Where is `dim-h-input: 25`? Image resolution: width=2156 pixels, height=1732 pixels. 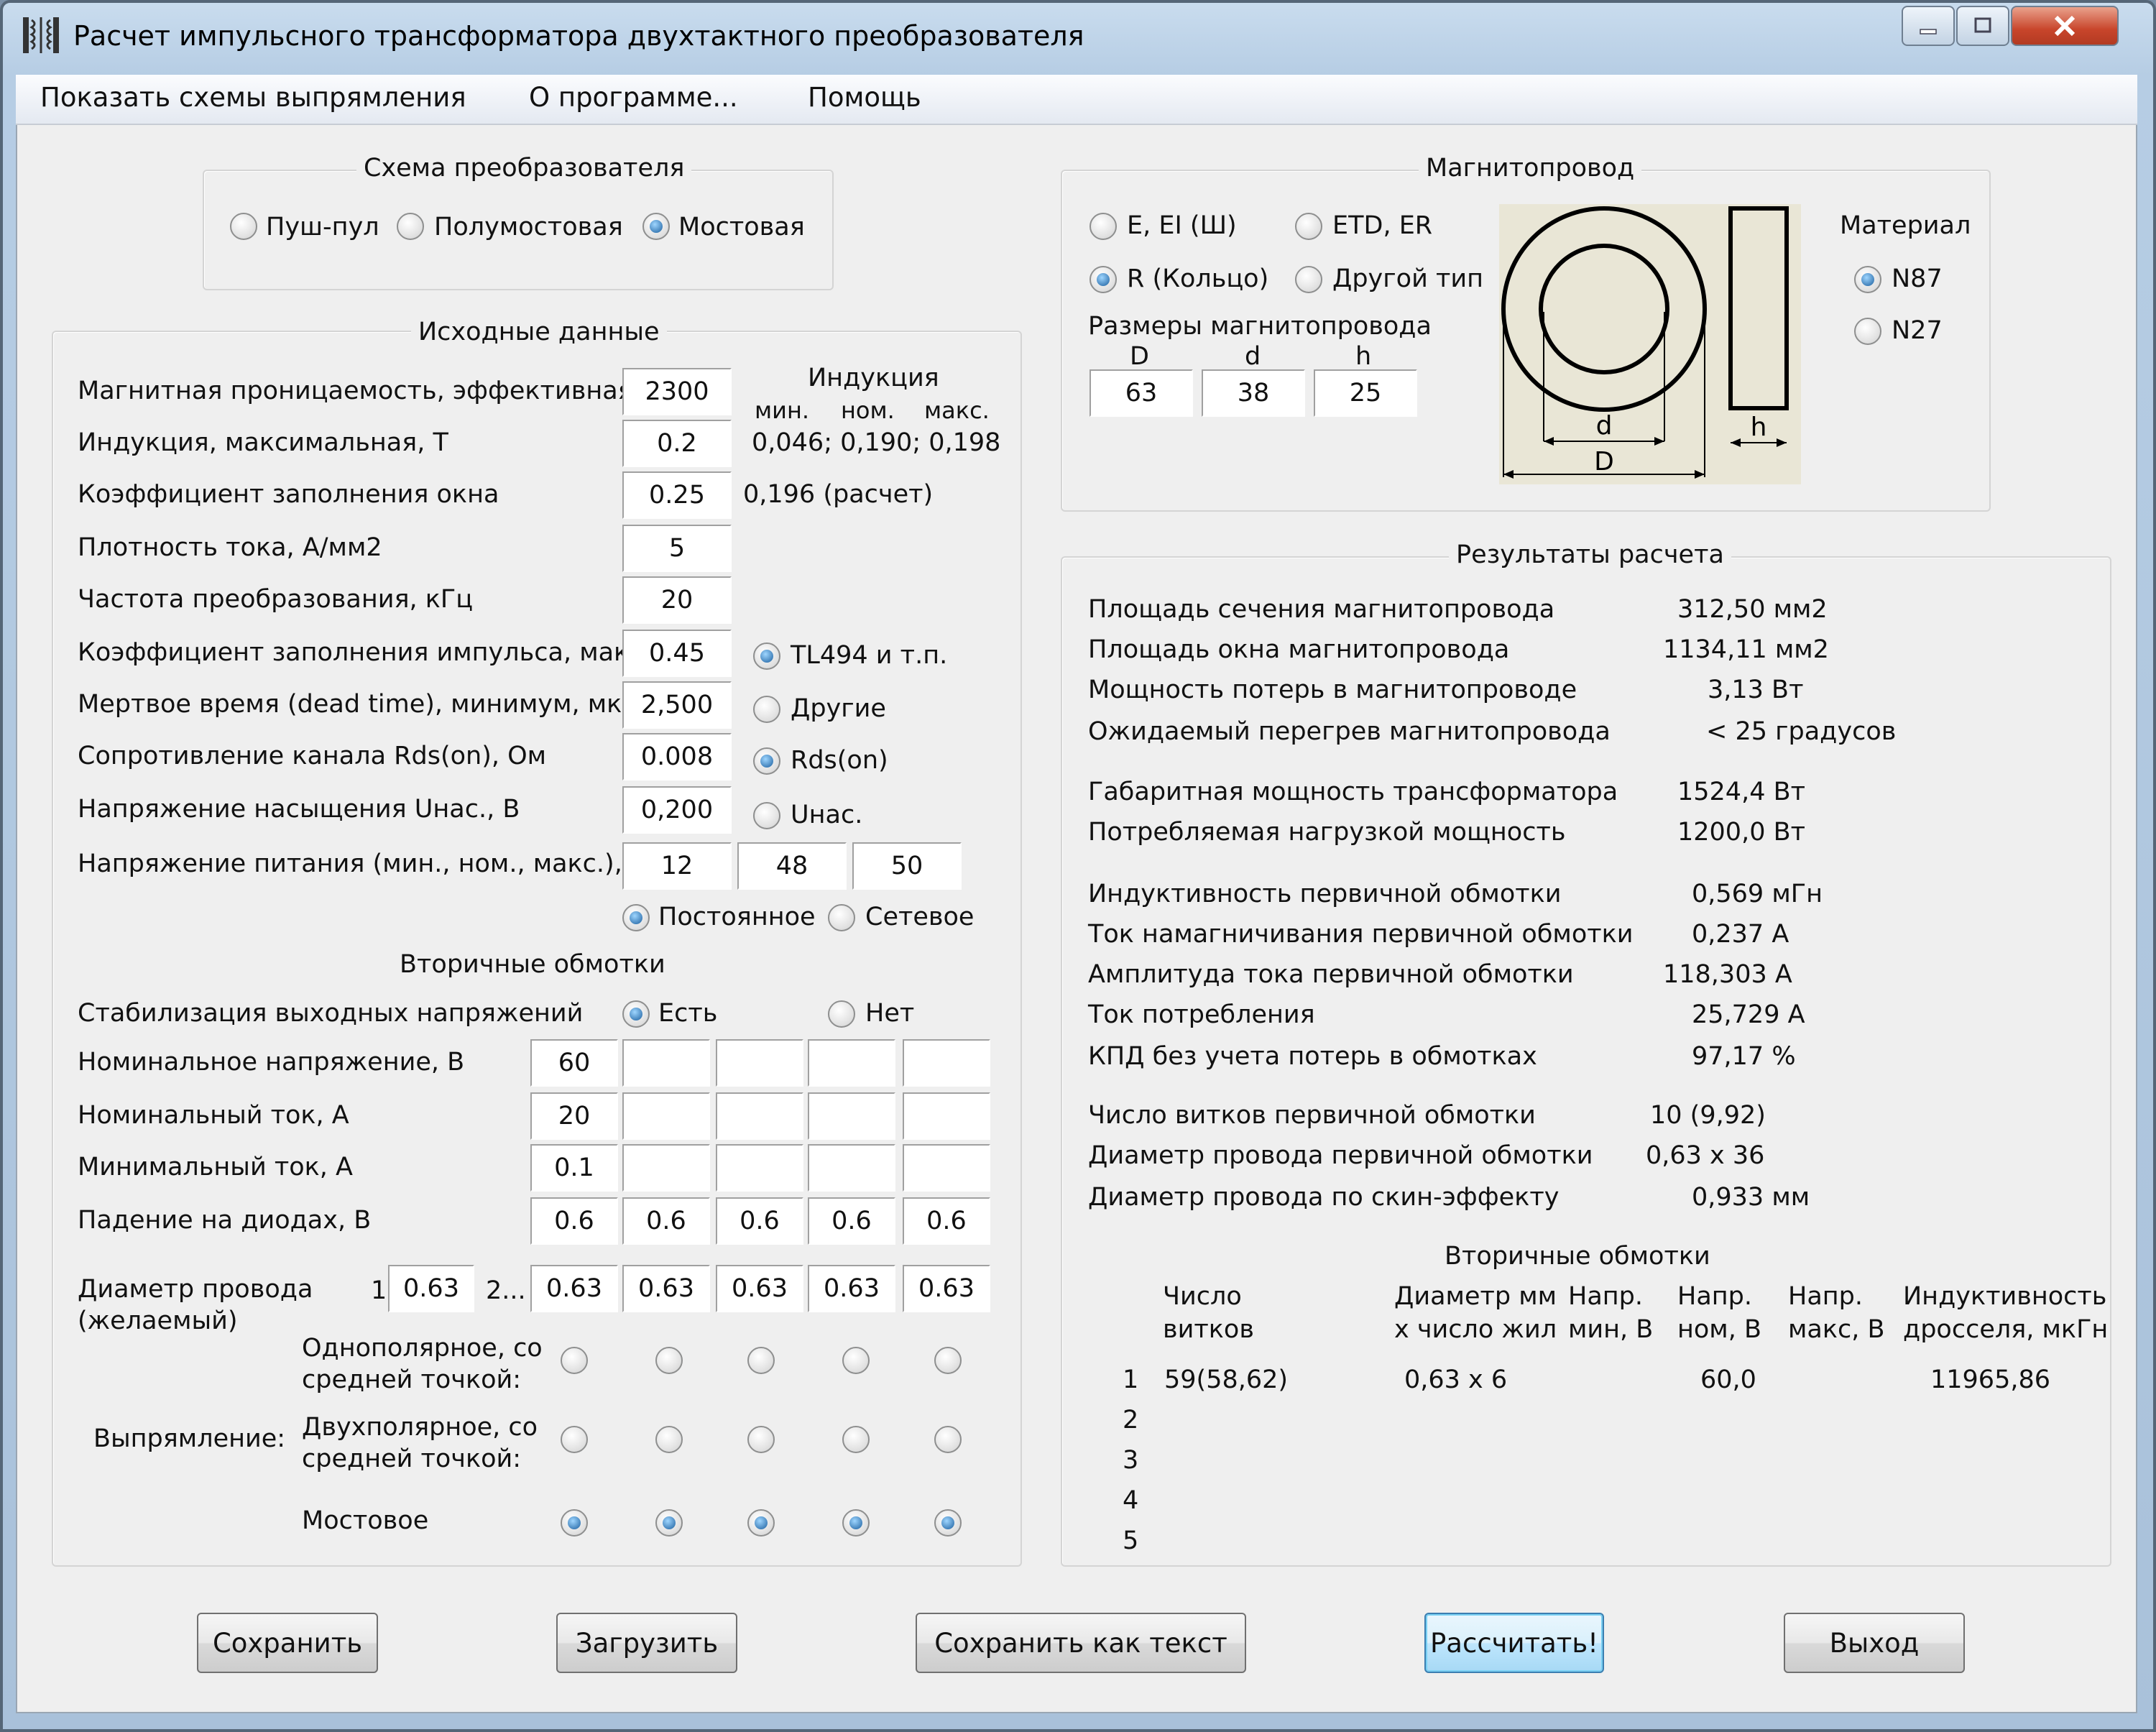
dim-h-input: 25 is located at coordinates (1366, 393).